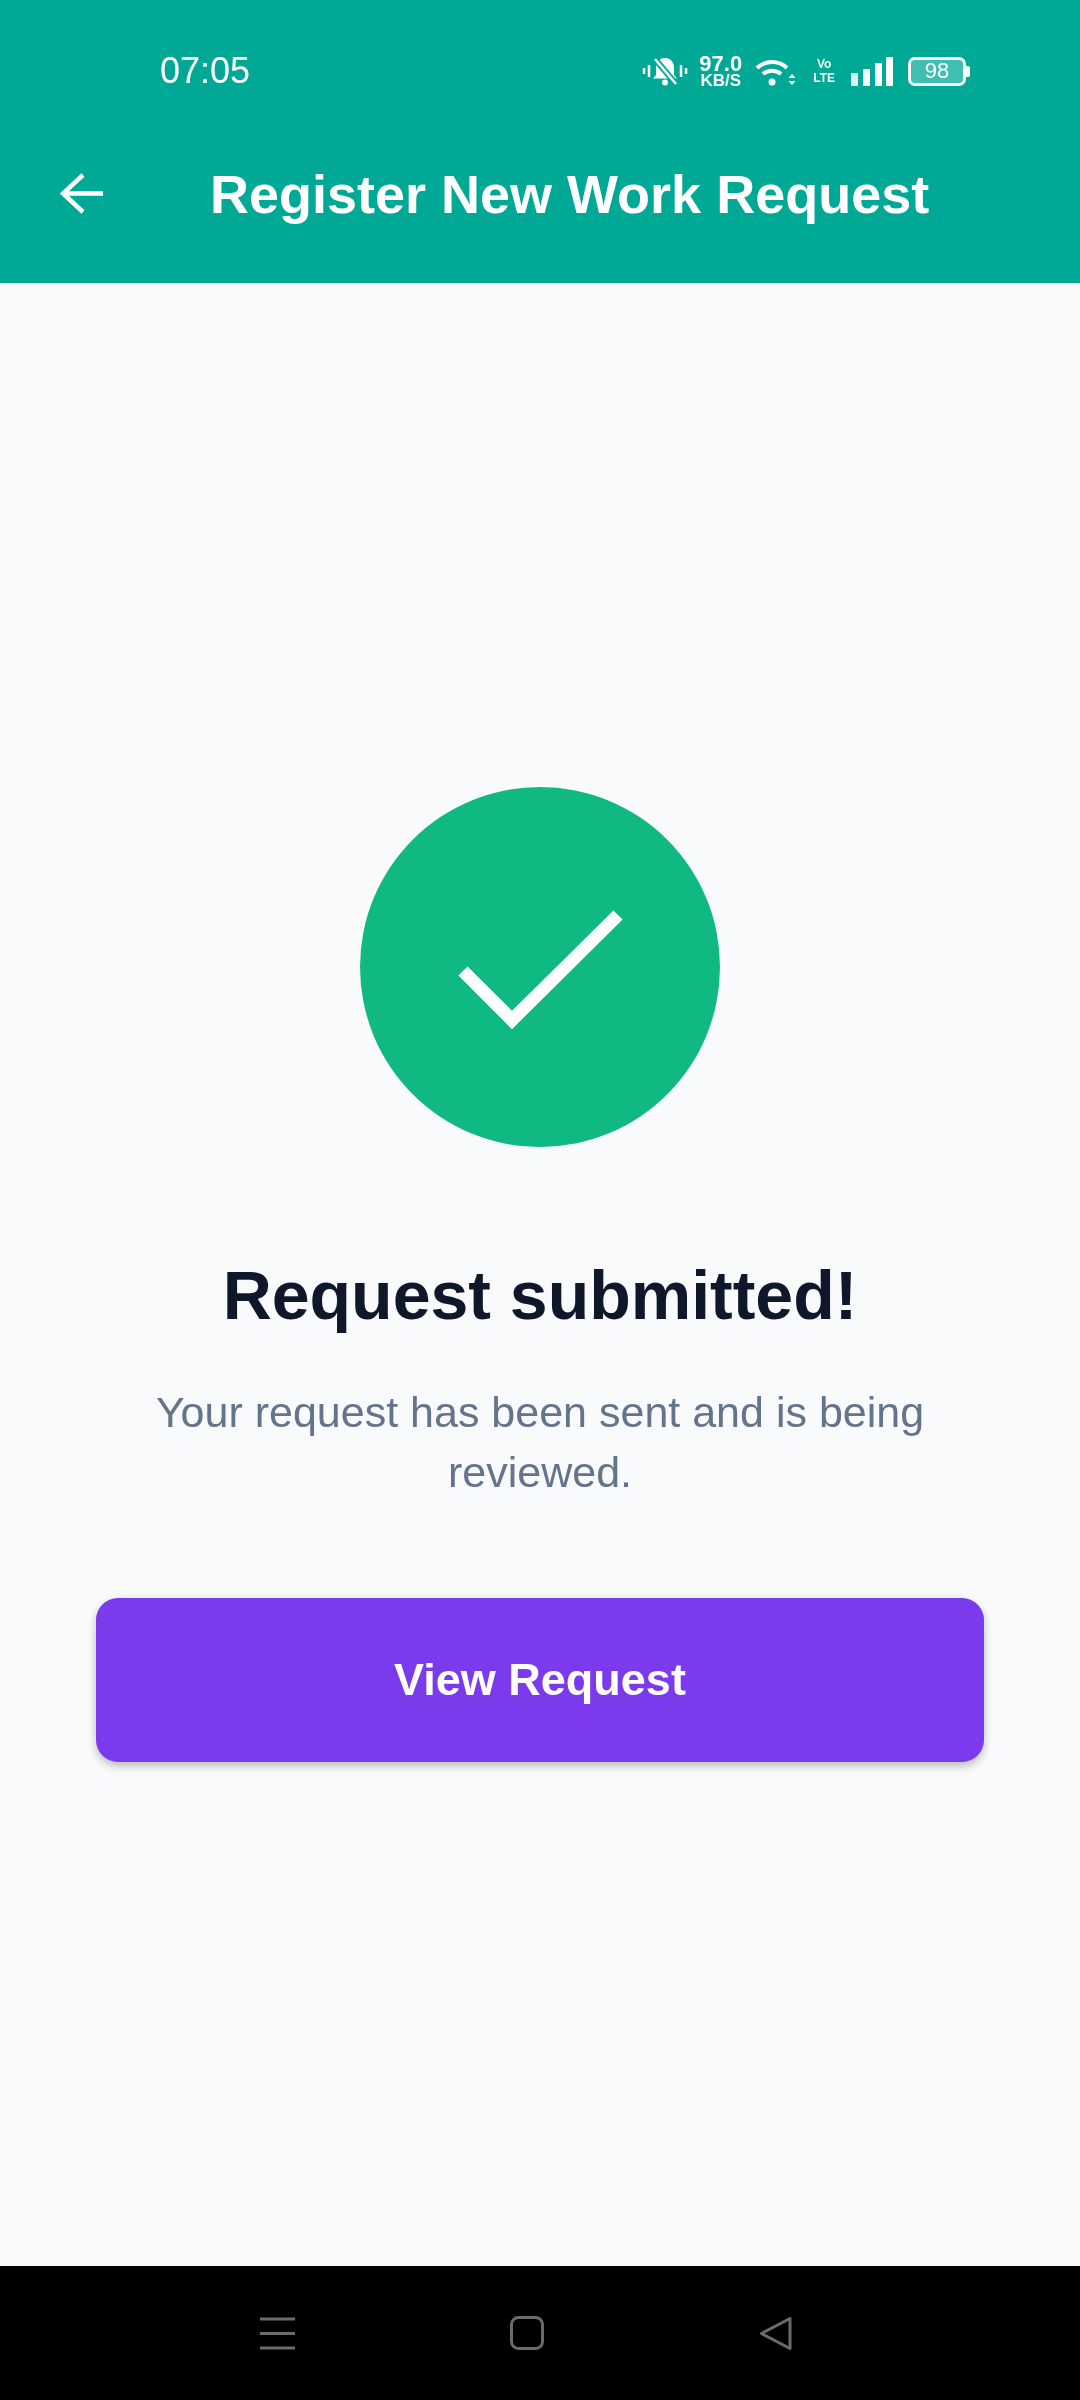 The image size is (1080, 2400). What do you see at coordinates (205, 71) in the screenshot?
I see `status-time: 07:05` at bounding box center [205, 71].